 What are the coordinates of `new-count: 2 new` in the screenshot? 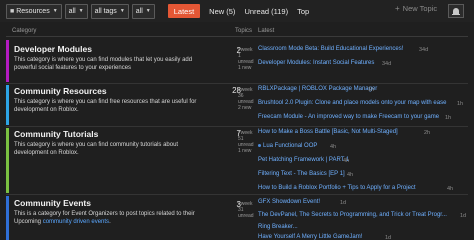 It's located at (247, 108).